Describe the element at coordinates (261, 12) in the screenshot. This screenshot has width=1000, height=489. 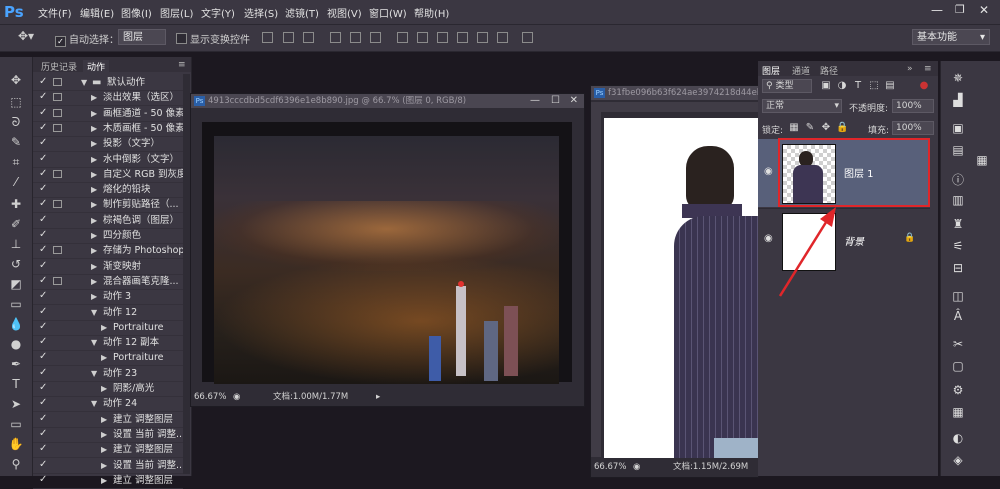
I see `menu-select: 选择(S)` at that location.